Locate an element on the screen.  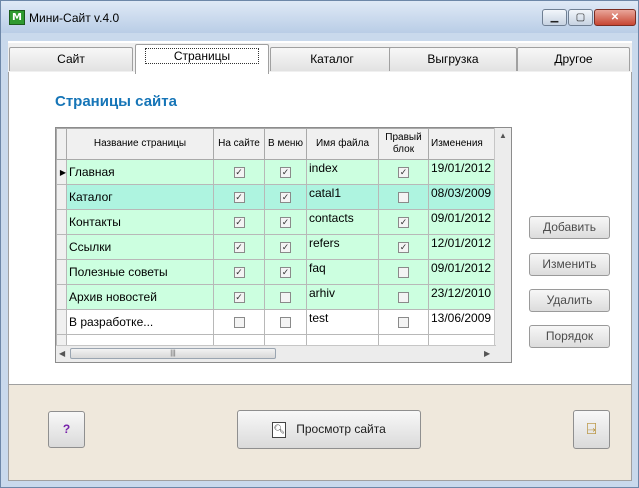
file-name-cell: refers is located at coordinates (342, 247).